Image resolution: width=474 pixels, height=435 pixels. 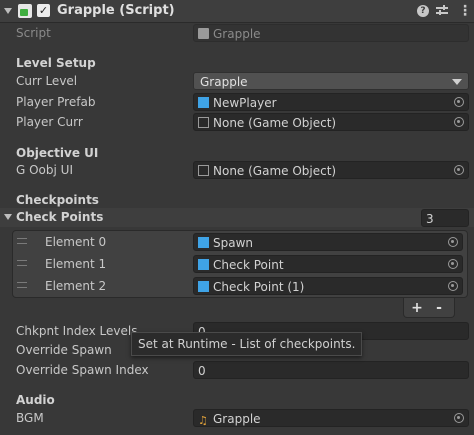 What do you see at coordinates (64, 350) in the screenshot?
I see `override-spawn-label: Override Spawn` at bounding box center [64, 350].